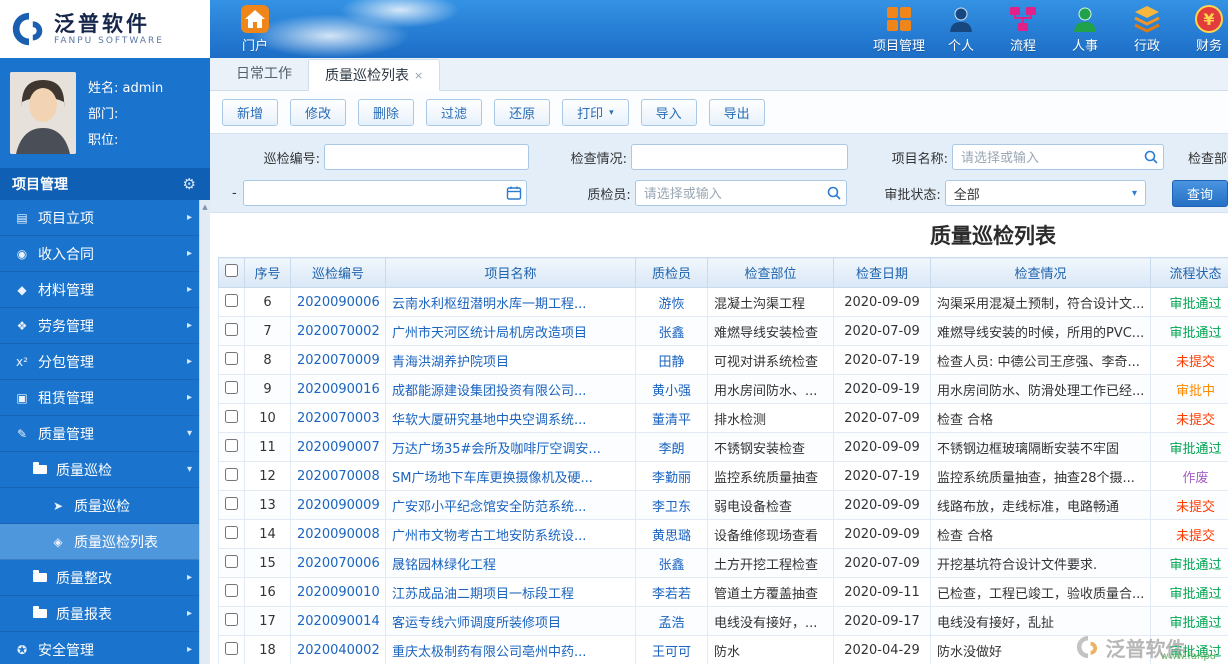  Describe the element at coordinates (444, 565) in the screenshot. I see `project-name-link: 晟铭园林绿化工程` at that location.